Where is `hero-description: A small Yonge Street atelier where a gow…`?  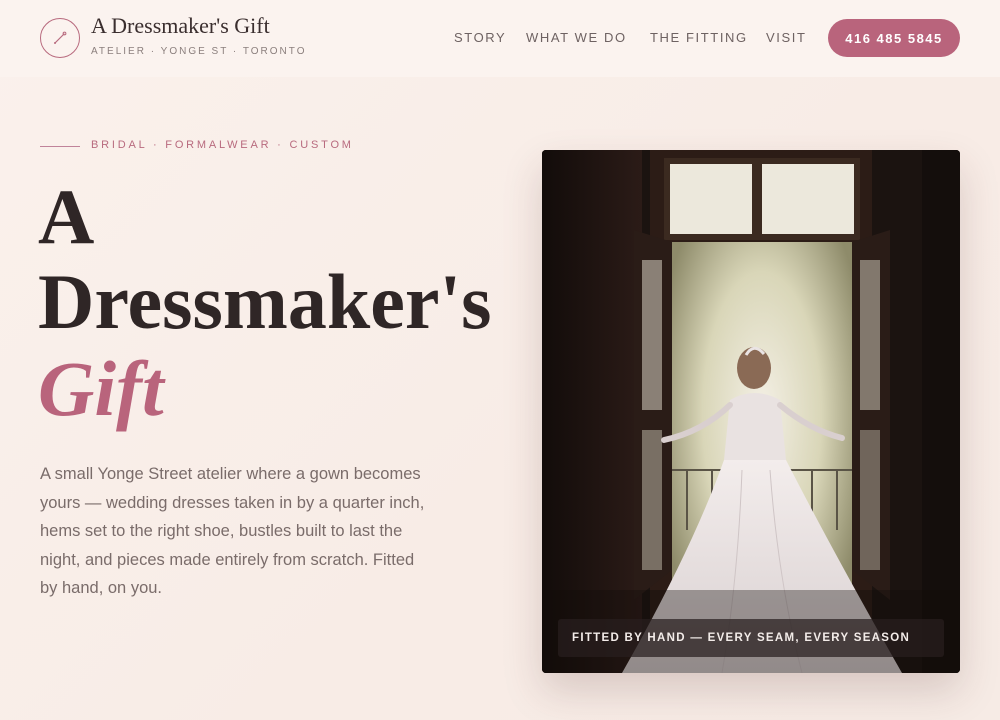 hero-description: A small Yonge Street atelier where a gow… is located at coordinates (232, 531).